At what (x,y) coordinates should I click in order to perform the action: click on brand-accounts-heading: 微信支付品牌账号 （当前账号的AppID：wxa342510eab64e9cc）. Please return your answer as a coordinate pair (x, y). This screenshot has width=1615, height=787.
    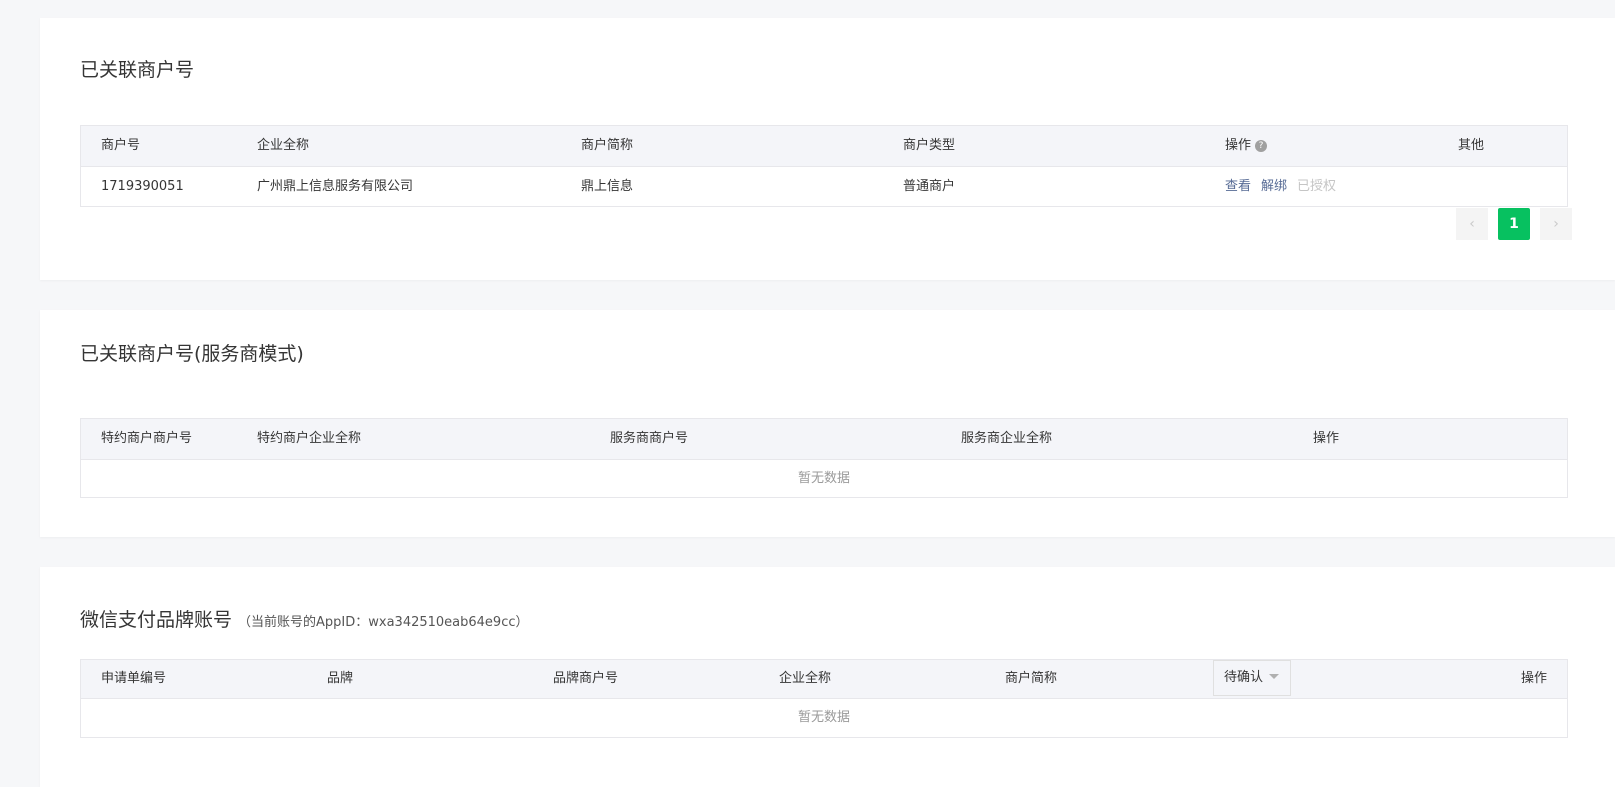
    Looking at the image, I should click on (304, 618).